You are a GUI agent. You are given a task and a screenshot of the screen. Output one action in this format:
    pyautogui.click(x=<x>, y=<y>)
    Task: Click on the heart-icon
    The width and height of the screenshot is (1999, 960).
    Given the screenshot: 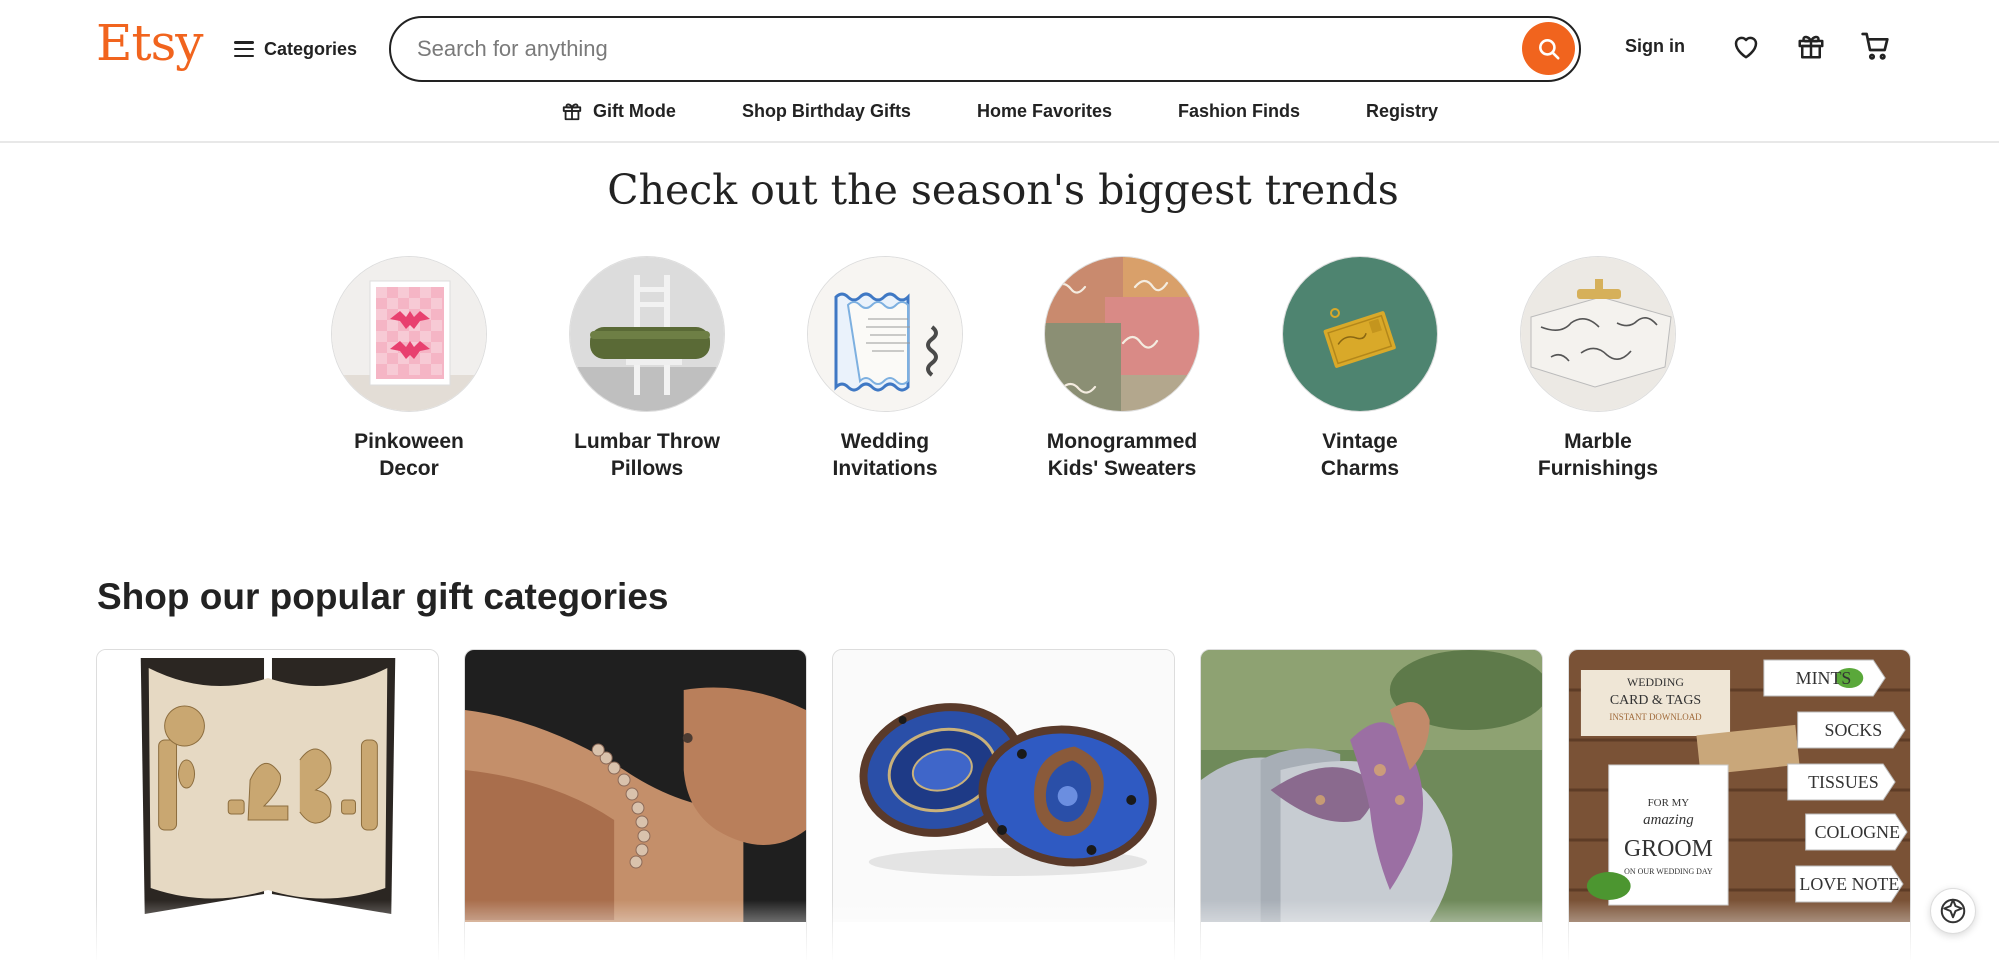 What is the action you would take?
    pyautogui.click(x=1746, y=47)
    